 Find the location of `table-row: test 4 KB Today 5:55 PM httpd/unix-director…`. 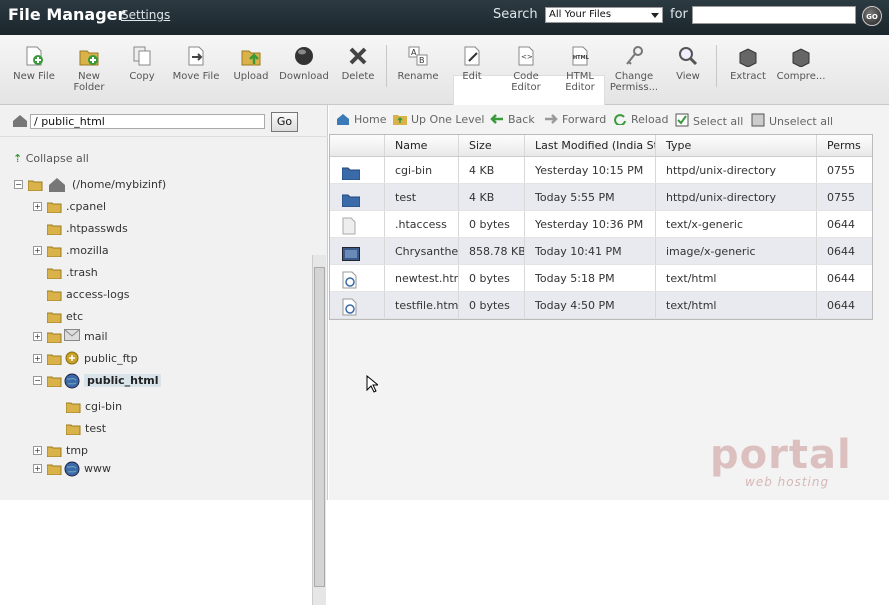

table-row: test 4 KB Today 5:55 PM httpd/unix-director… is located at coordinates (601, 197).